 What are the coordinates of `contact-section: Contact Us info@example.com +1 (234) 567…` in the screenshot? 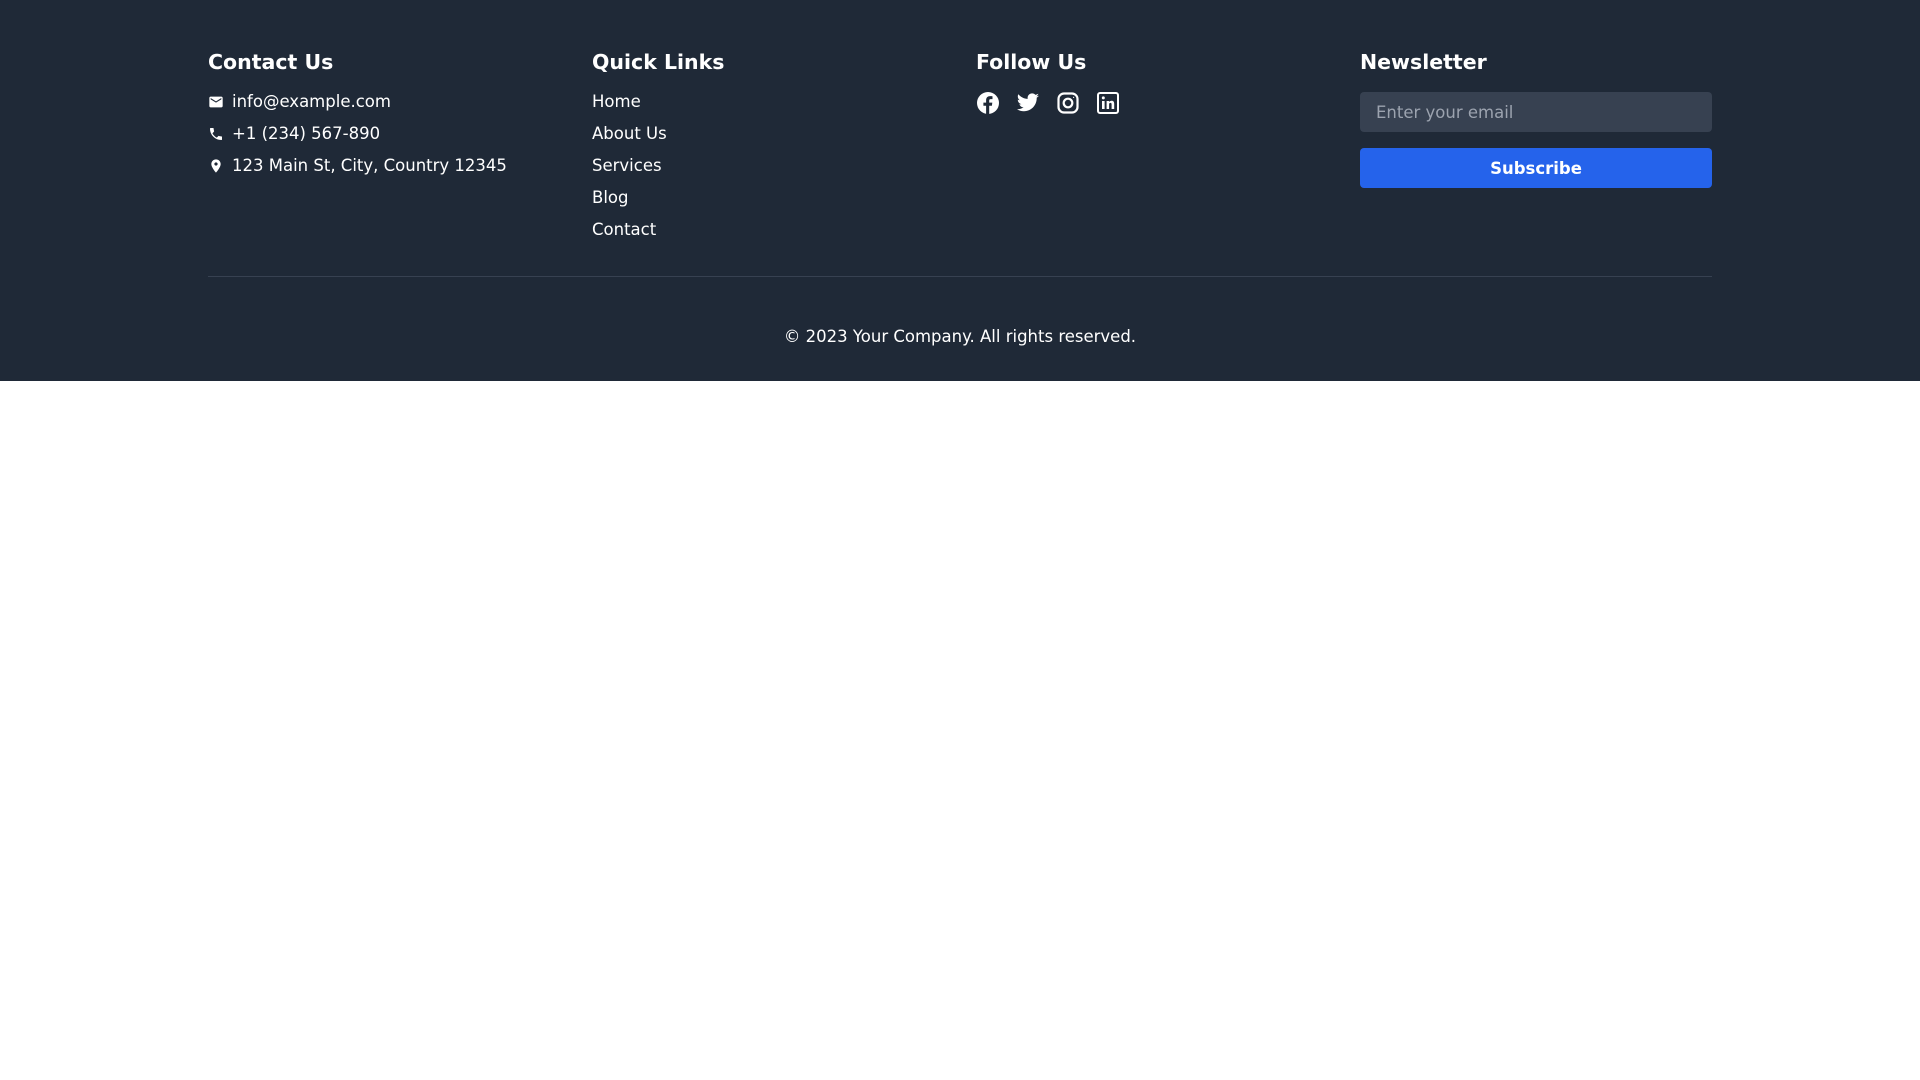 It's located at (384, 111).